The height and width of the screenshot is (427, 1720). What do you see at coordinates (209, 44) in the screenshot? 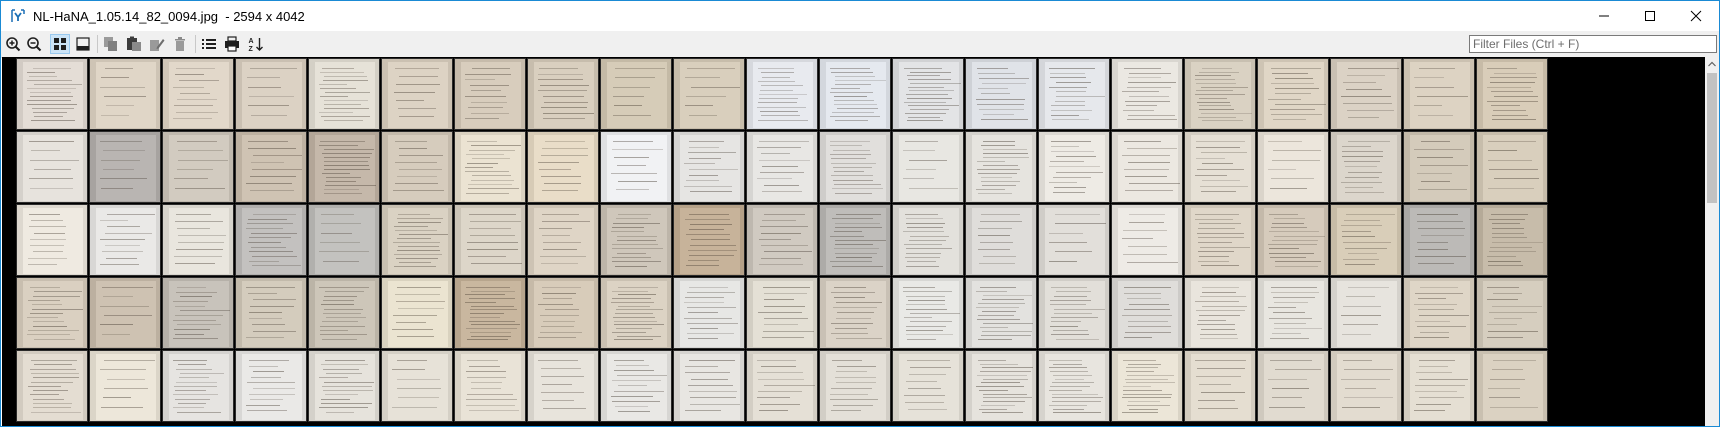
I see `list-view-button` at bounding box center [209, 44].